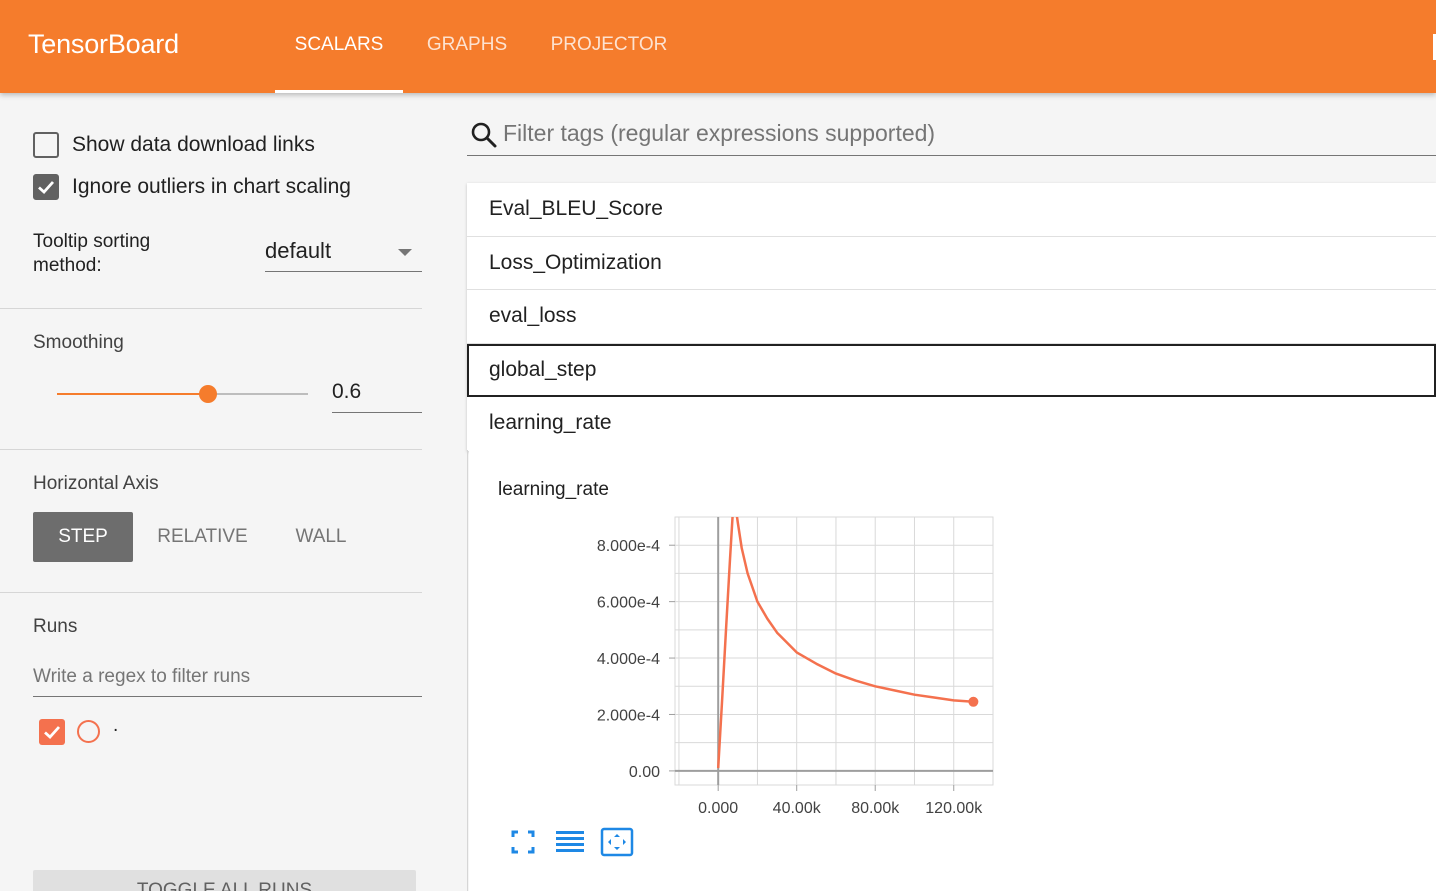 This screenshot has width=1436, height=891. What do you see at coordinates (103, 44) in the screenshot?
I see `app-title: TensorBoard` at bounding box center [103, 44].